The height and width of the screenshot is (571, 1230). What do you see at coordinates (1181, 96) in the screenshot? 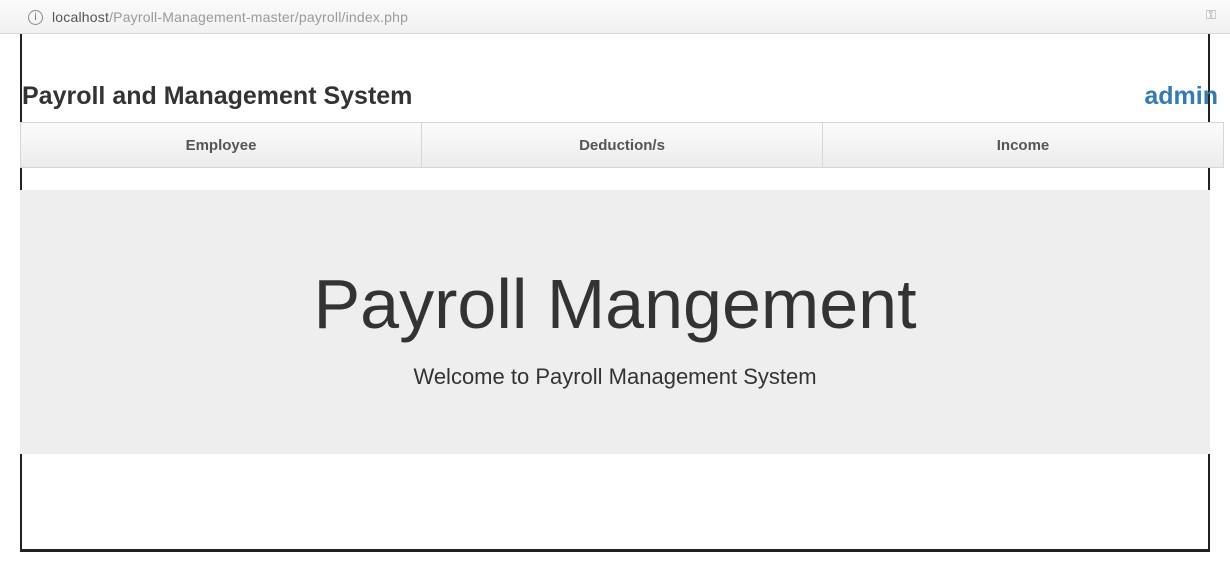
I see `user-menu-link: admin` at bounding box center [1181, 96].